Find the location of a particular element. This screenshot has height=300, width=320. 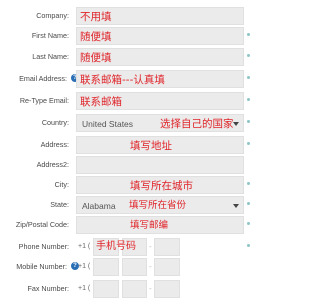

last-name-field: 随便填 is located at coordinates (160, 57).